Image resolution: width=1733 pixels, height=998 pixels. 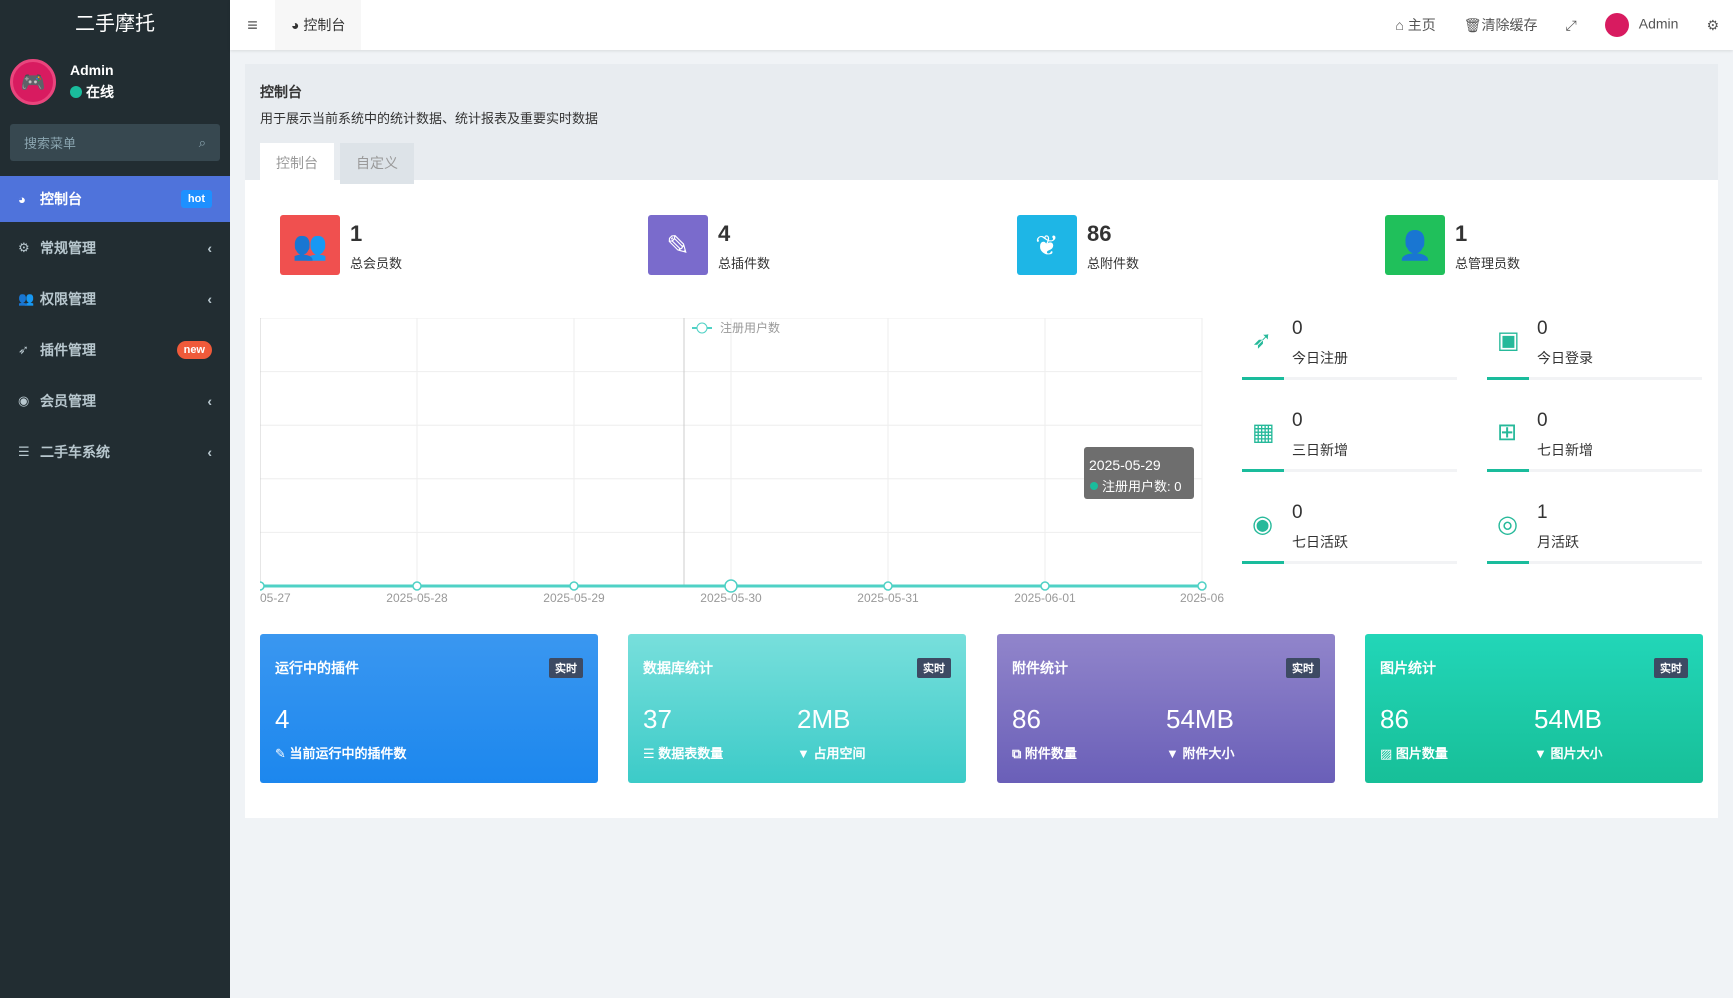 What do you see at coordinates (1452, 245) in the screenshot?
I see `stat-admins: 👤 1 总管理员数` at bounding box center [1452, 245].